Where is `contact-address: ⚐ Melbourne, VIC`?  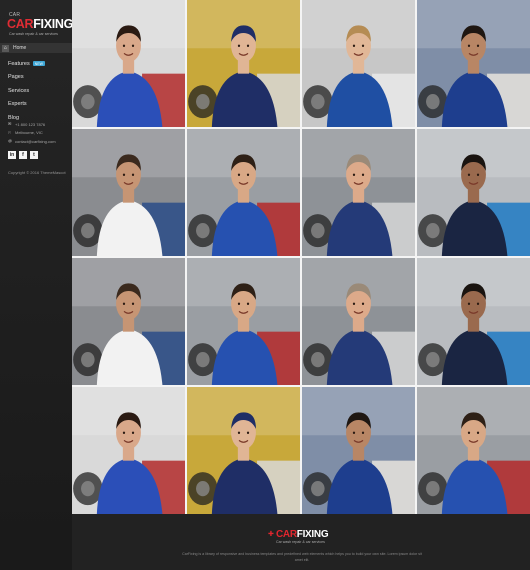 contact-address: ⚐ Melbourne, VIC is located at coordinates (25, 132).